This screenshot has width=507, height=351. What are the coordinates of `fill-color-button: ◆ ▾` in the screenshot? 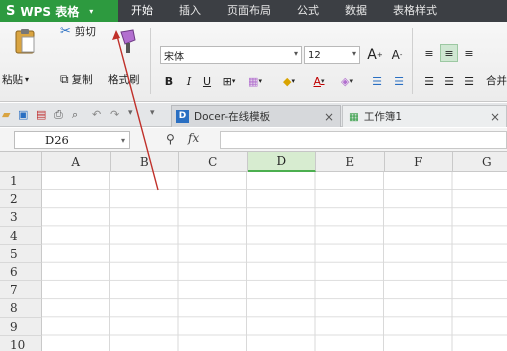 It's located at (289, 81).